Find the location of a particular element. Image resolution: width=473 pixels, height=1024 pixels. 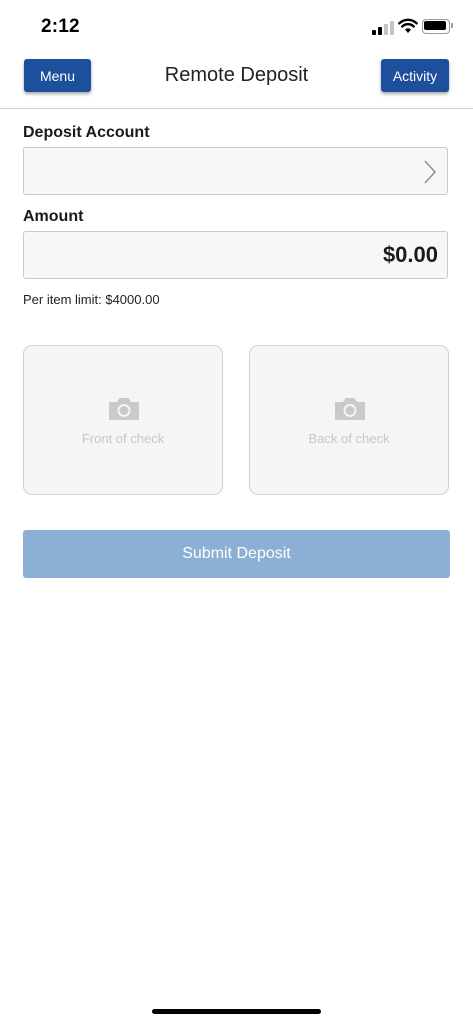

status-bar: 2:12 is located at coordinates (236, 26).